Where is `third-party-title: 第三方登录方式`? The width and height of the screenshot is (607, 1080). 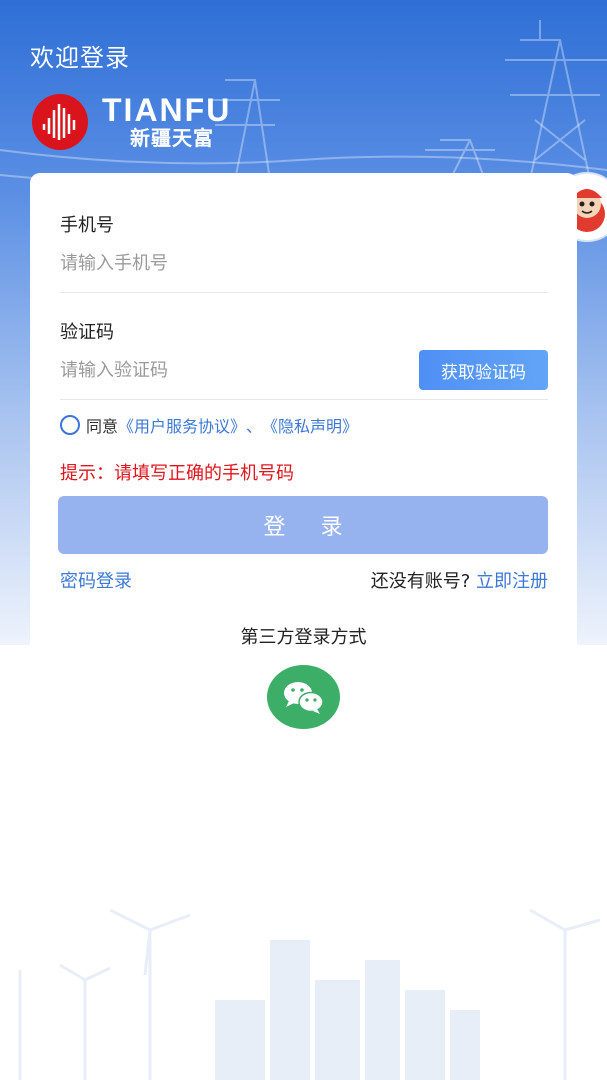
third-party-title: 第三方登录方式 is located at coordinates (303, 637).